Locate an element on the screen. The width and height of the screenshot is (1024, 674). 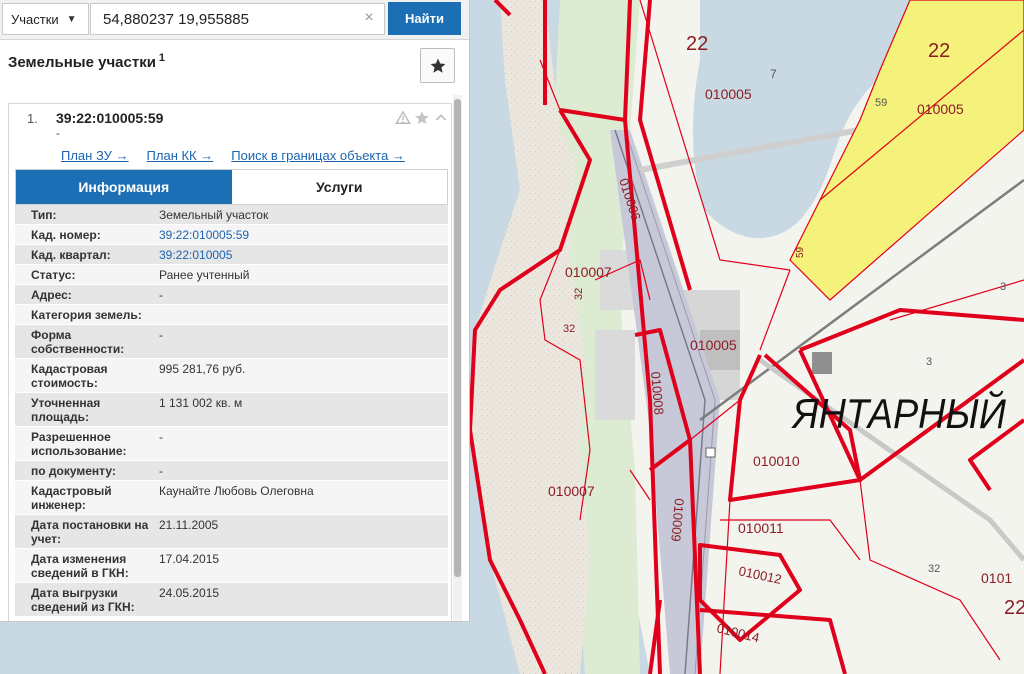
table-row: Тип: Земельный участок is located at coordinates (231, 215).